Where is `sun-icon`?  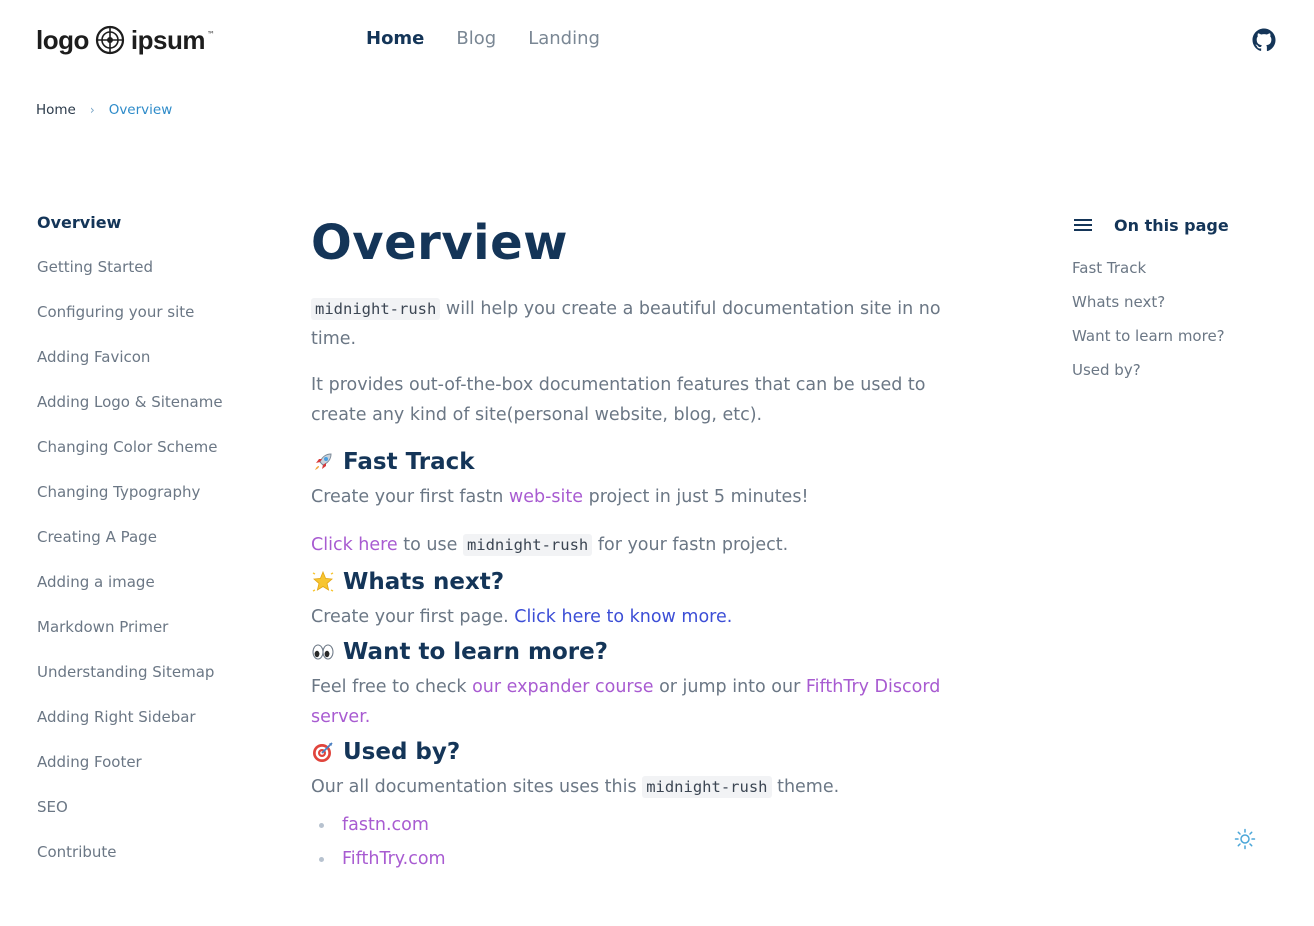 sun-icon is located at coordinates (1245, 839).